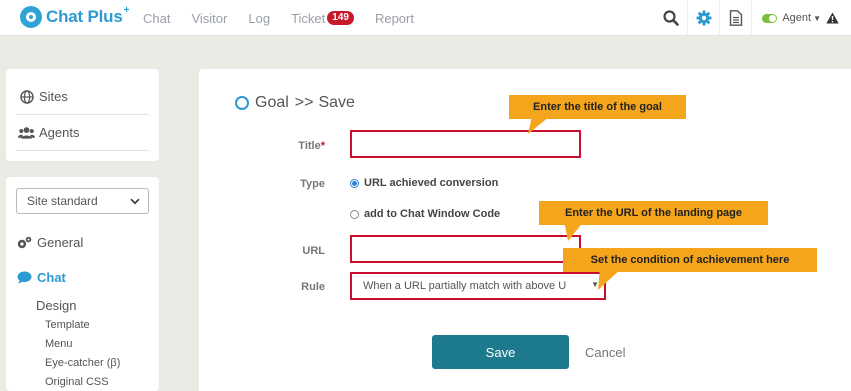  What do you see at coordinates (340, 18) in the screenshot?
I see `ticket-count-badge: 149` at bounding box center [340, 18].